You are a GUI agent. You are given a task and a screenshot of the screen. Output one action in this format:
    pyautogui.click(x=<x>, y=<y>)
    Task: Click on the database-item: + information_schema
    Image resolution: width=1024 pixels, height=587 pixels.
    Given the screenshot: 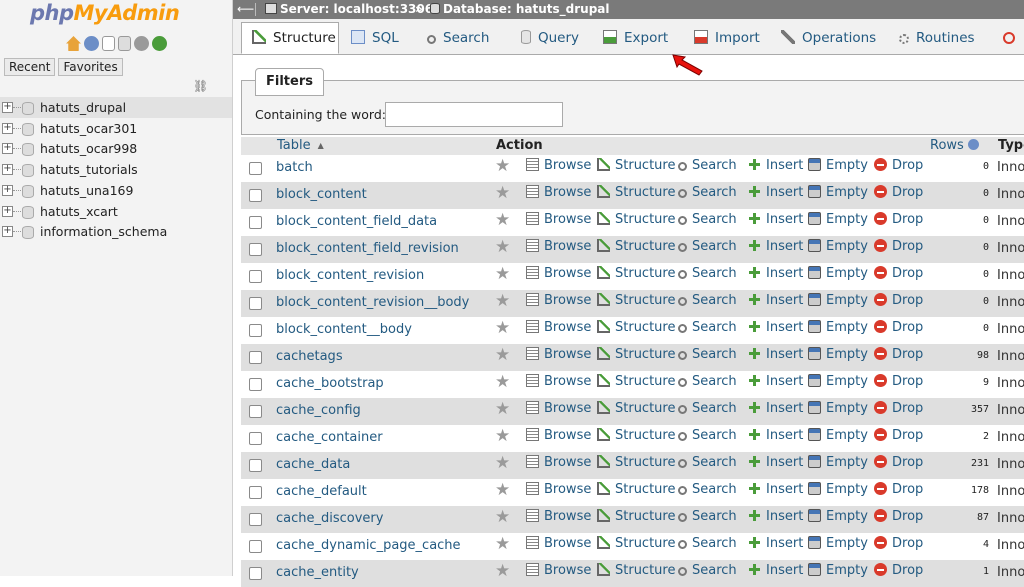 What is the action you would take?
    pyautogui.click(x=116, y=231)
    